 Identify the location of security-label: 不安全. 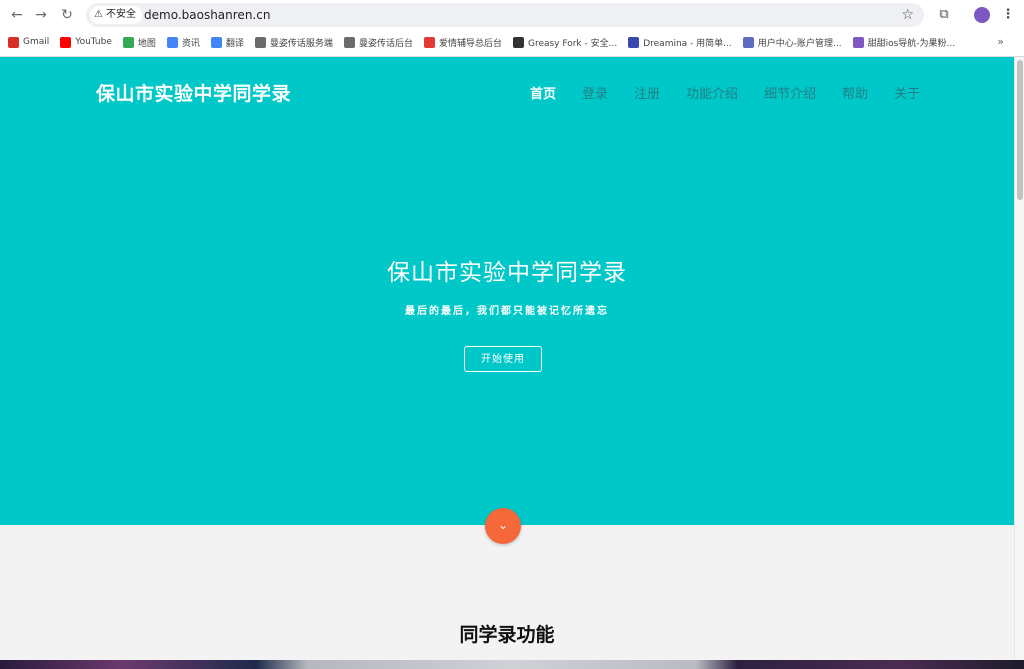
(120, 14).